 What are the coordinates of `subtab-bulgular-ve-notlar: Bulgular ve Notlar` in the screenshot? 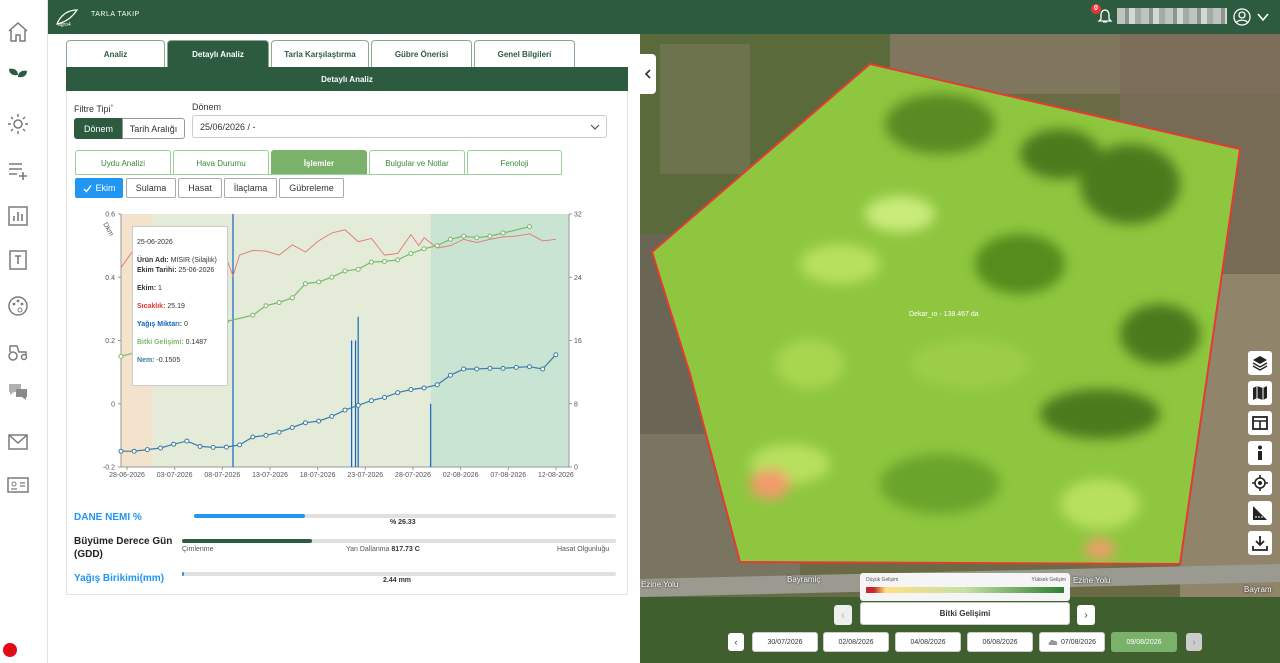 It's located at (417, 162).